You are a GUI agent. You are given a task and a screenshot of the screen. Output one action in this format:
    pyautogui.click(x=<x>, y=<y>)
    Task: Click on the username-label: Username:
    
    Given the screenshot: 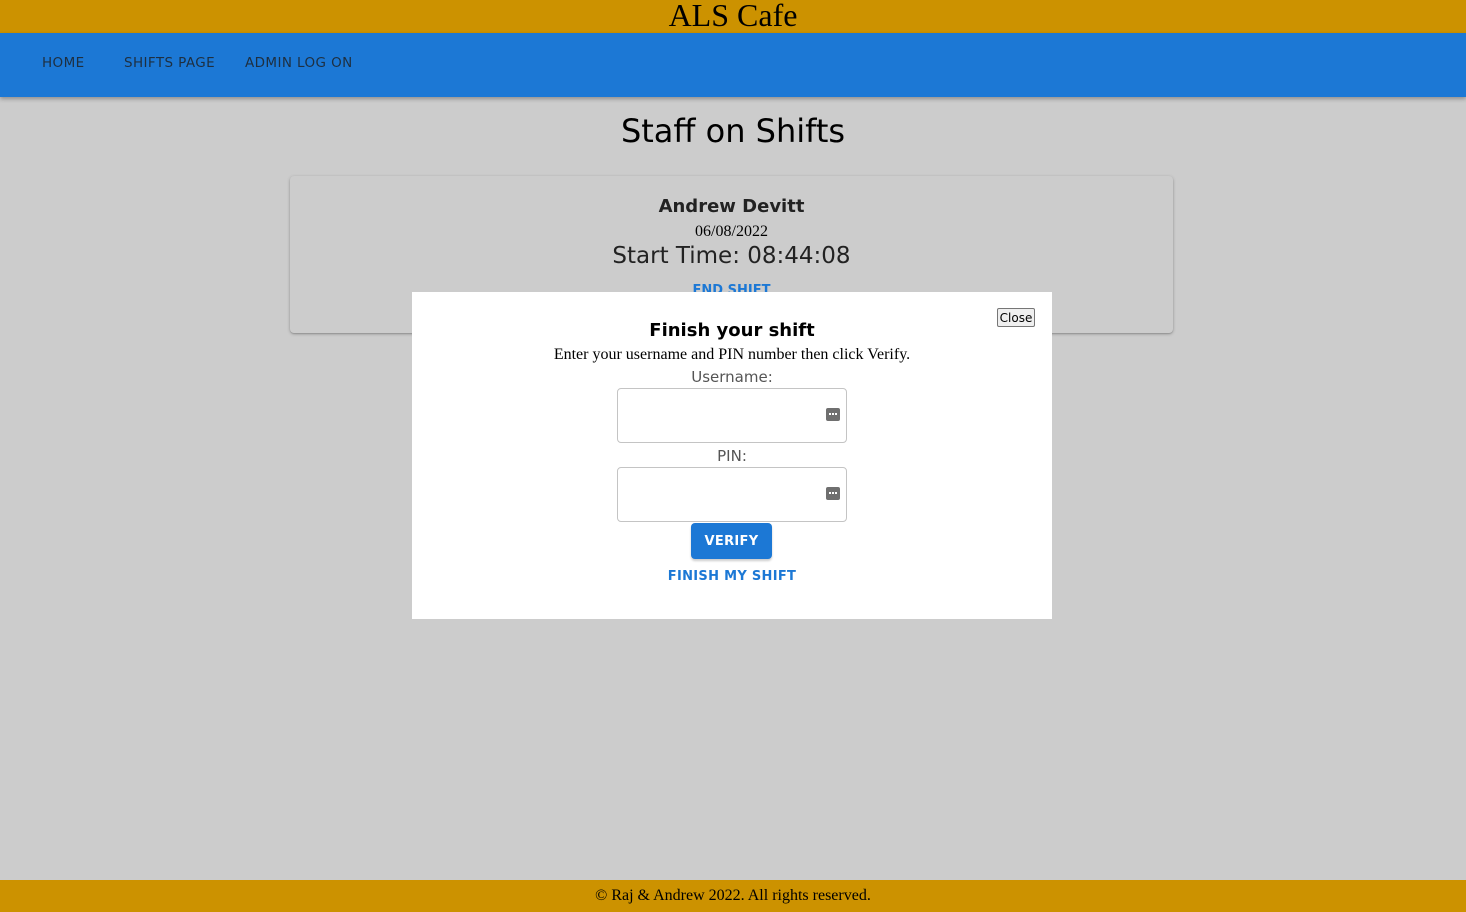 What is the action you would take?
    pyautogui.click(x=732, y=377)
    